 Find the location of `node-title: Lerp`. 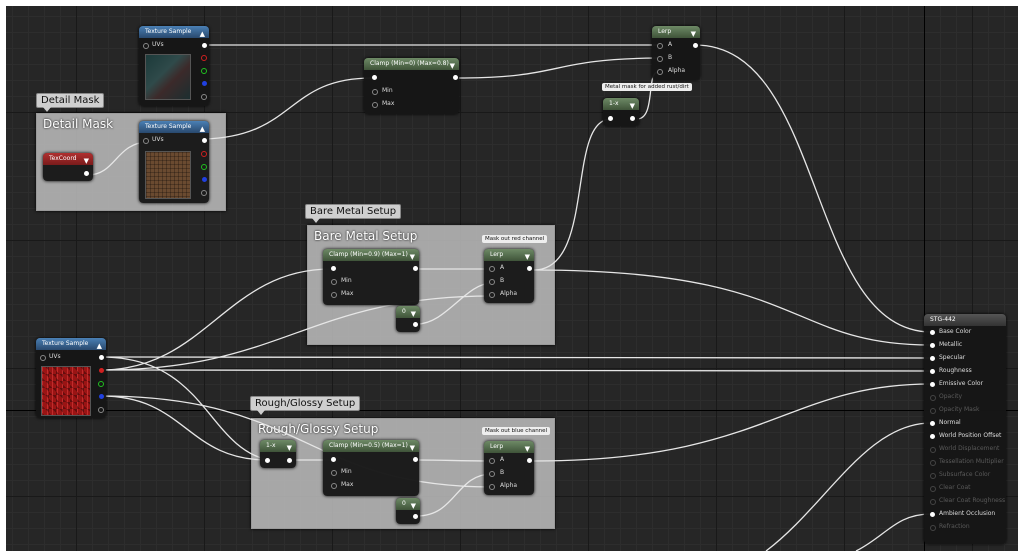

node-title: Lerp is located at coordinates (497, 446).